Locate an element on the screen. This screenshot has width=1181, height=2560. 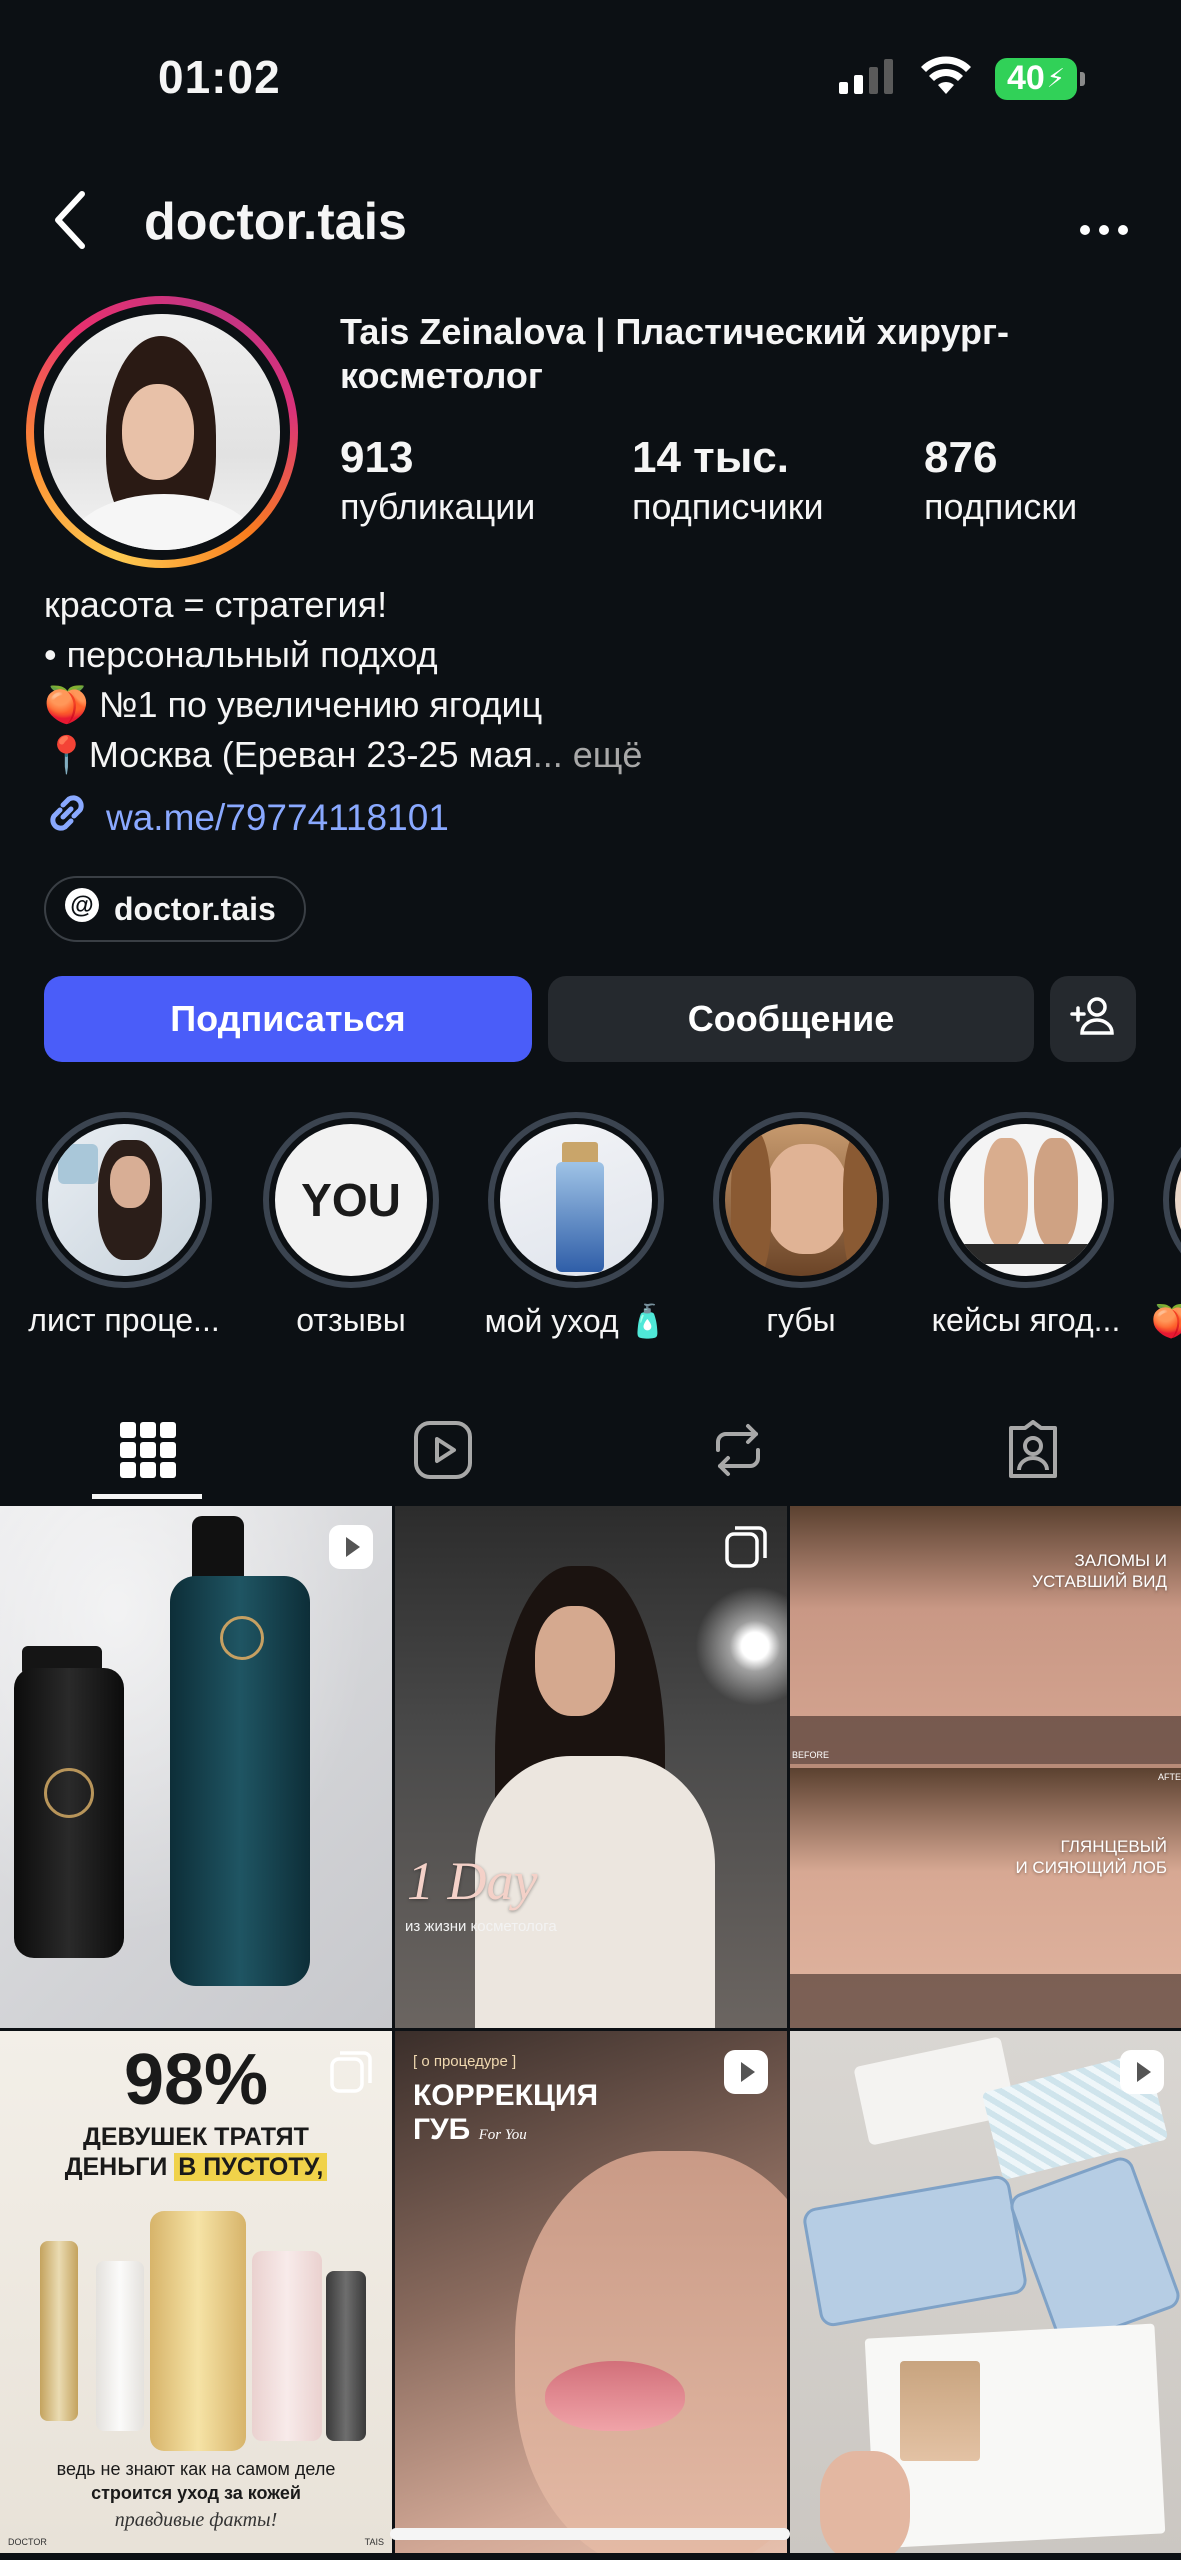
bio-line: • персональный подход is located at coordinates (241, 654).